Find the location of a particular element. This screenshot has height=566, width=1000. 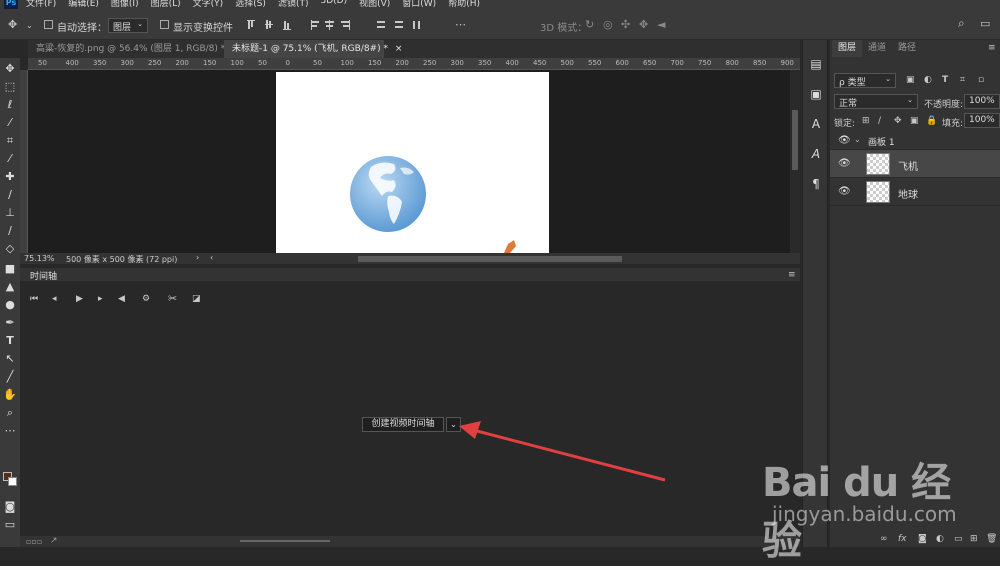

auto-select-checkbox is located at coordinates (48, 25).